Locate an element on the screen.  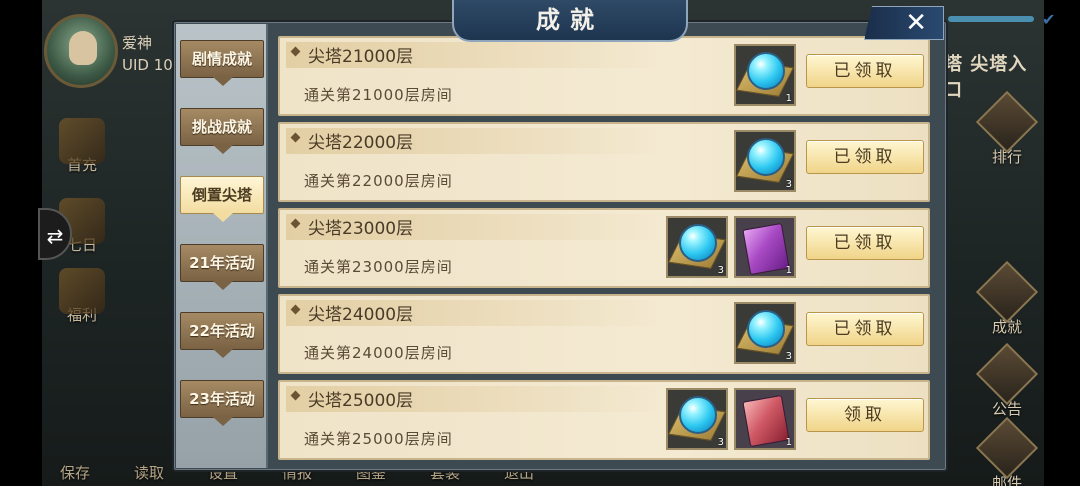
ranking-button: 排行 is located at coordinates (1007, 128).